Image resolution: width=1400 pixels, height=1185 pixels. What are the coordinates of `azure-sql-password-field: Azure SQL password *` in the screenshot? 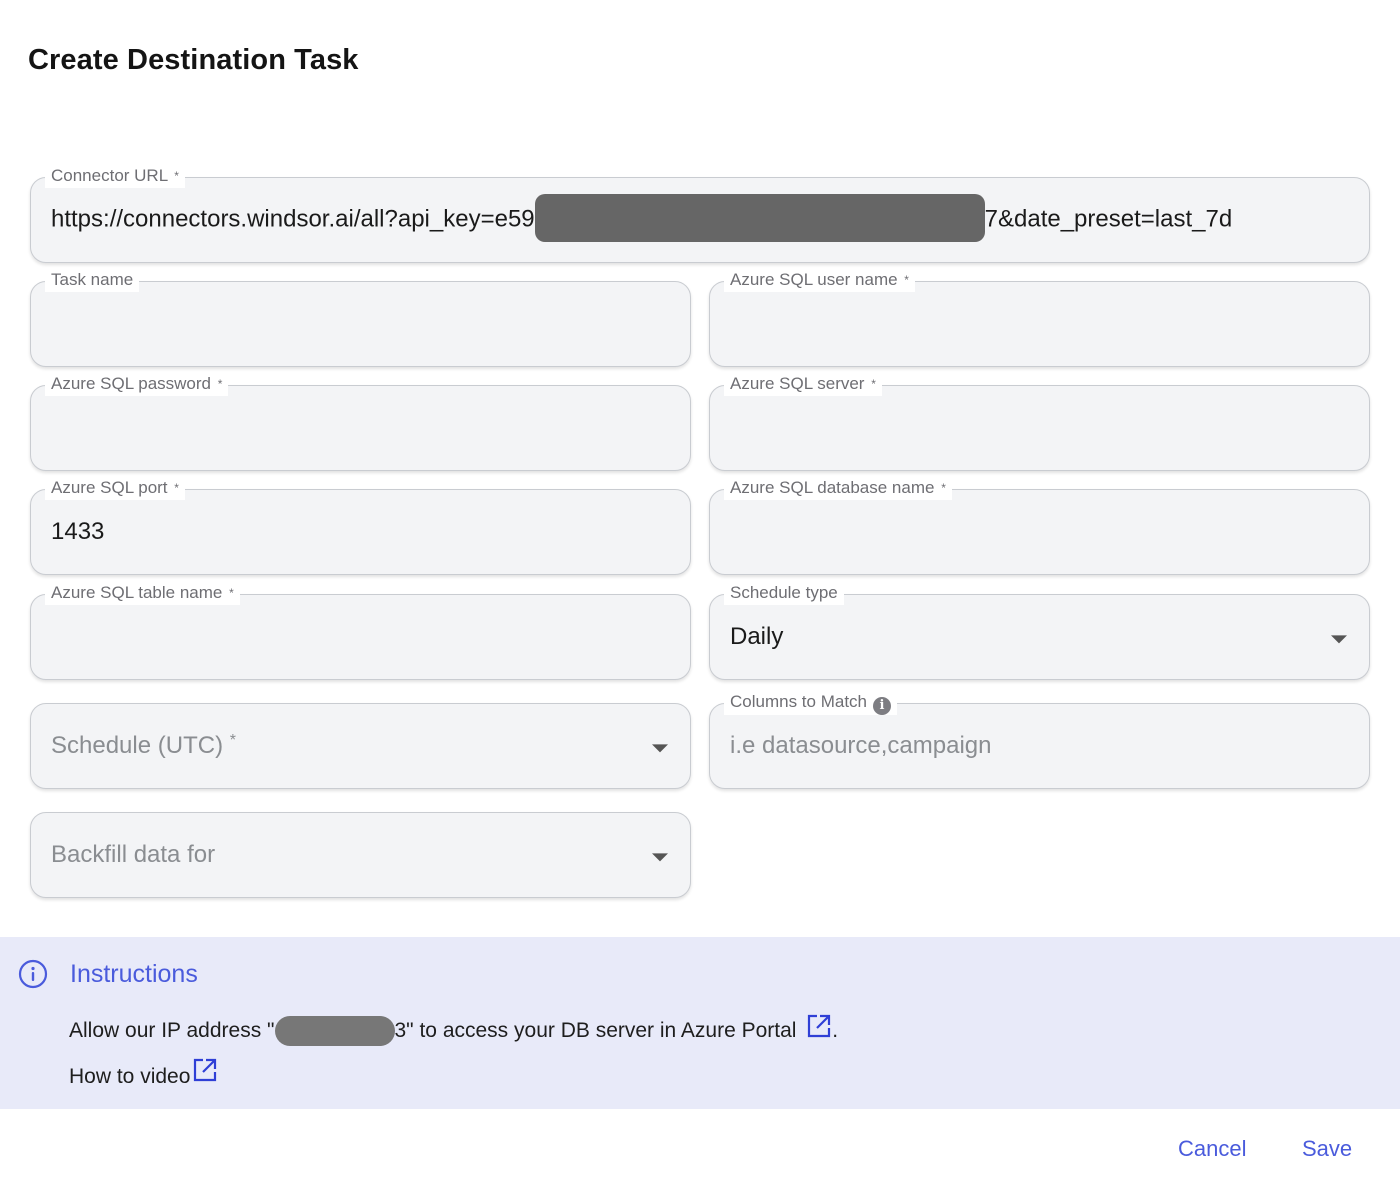 It's located at (360, 421).